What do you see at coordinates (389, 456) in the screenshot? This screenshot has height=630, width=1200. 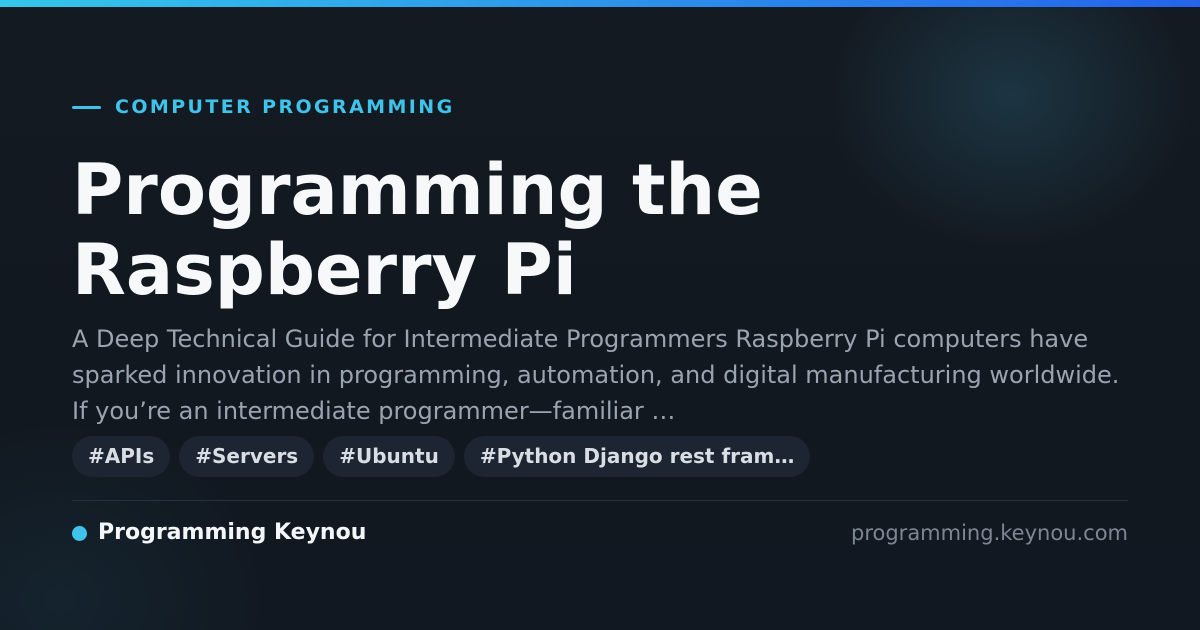 I see `tag-pill: #Ubuntu` at bounding box center [389, 456].